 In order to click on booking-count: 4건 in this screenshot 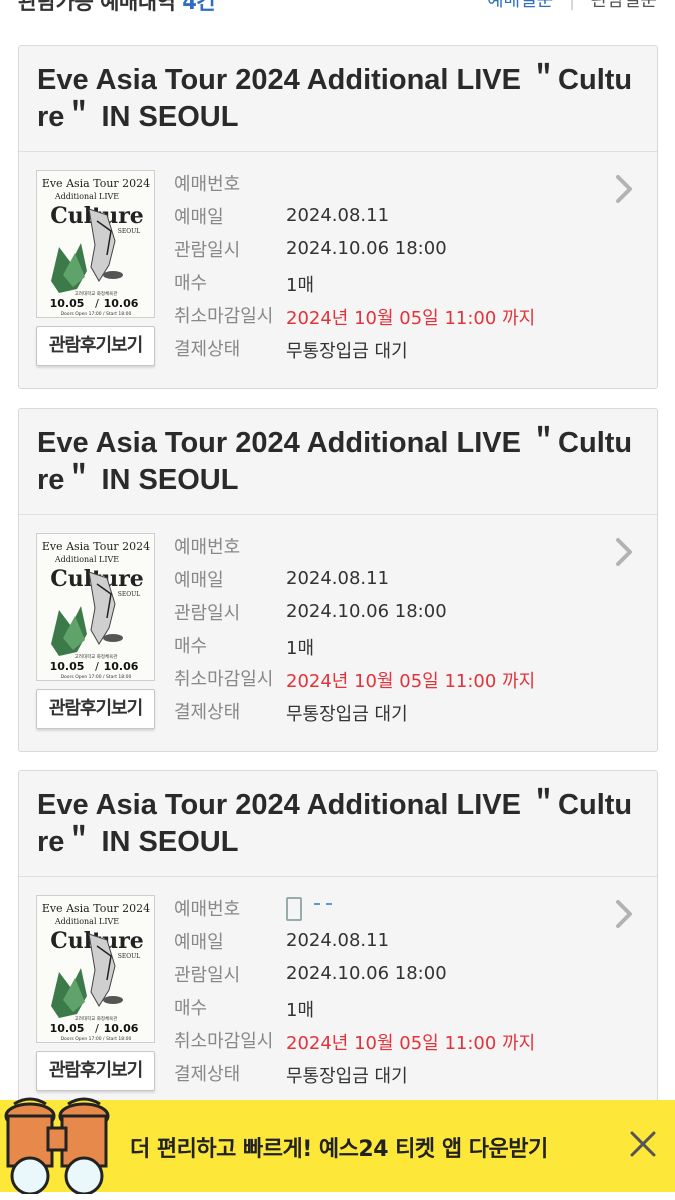, I will do `click(199, 7)`.